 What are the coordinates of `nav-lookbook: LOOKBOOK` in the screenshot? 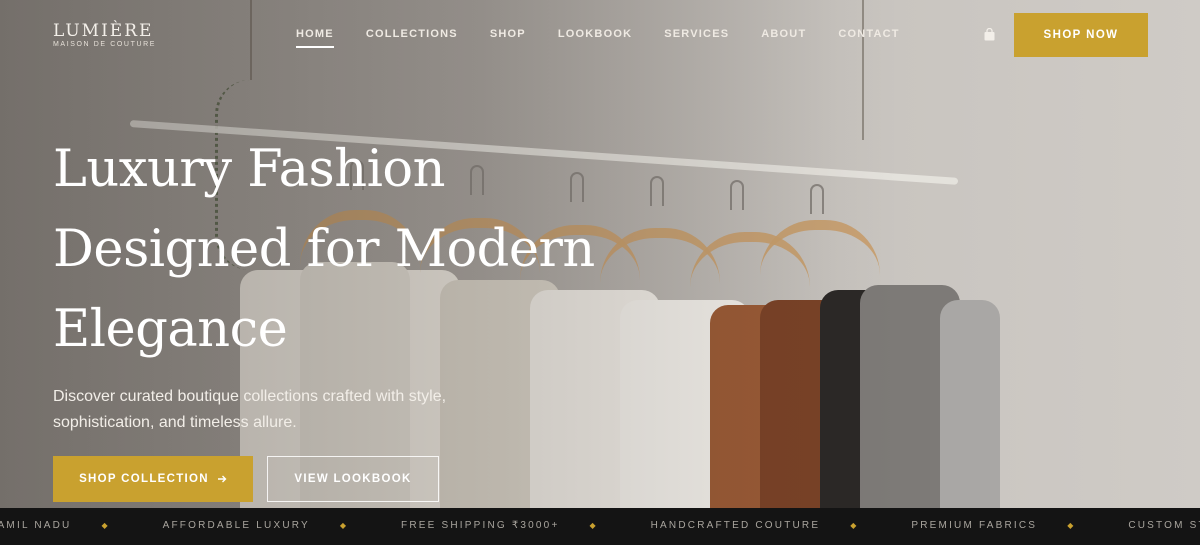 It's located at (595, 34).